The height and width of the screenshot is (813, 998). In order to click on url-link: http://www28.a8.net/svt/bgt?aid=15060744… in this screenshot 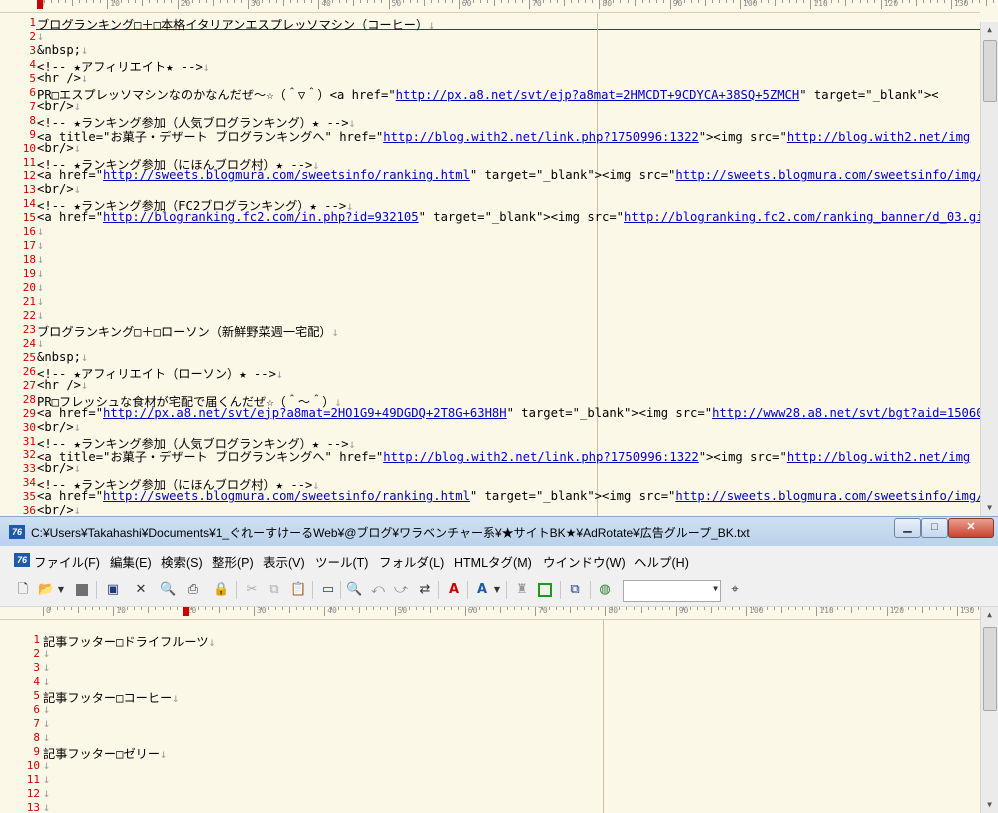, I will do `click(855, 413)`.